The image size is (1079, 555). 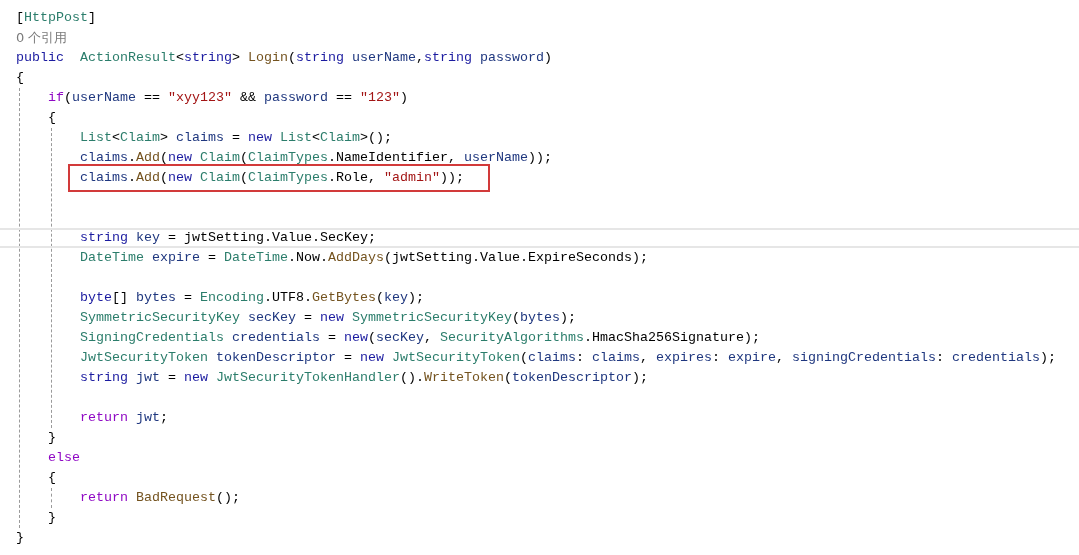 What do you see at coordinates (236, 138) in the screenshot?
I see `code-line: List<Claim> claims = new List<Claim>();` at bounding box center [236, 138].